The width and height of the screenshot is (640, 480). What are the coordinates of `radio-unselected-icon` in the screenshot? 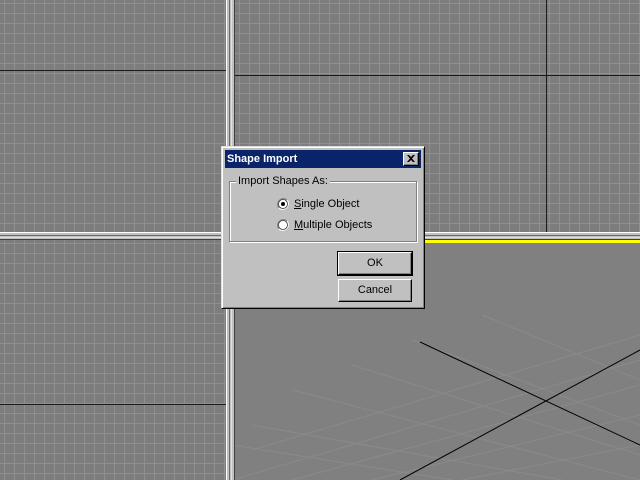 It's located at (283, 225).